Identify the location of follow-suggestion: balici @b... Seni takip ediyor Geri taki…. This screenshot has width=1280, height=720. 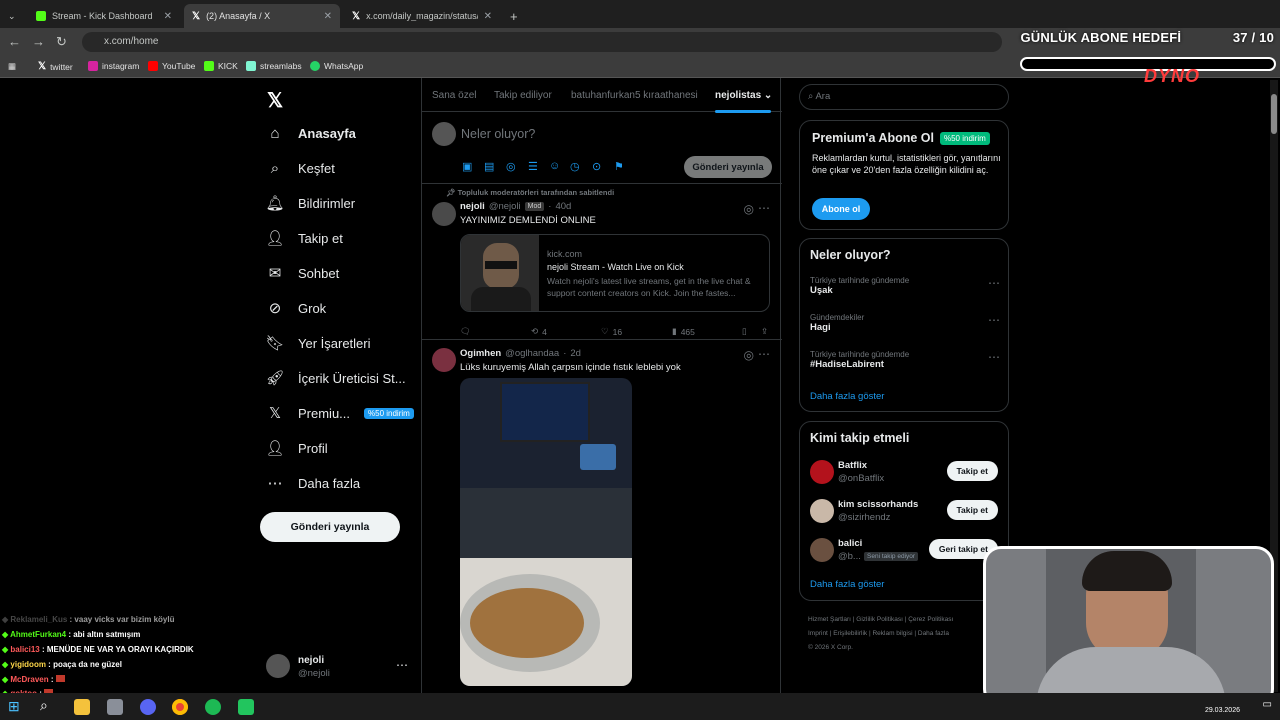
(904, 551).